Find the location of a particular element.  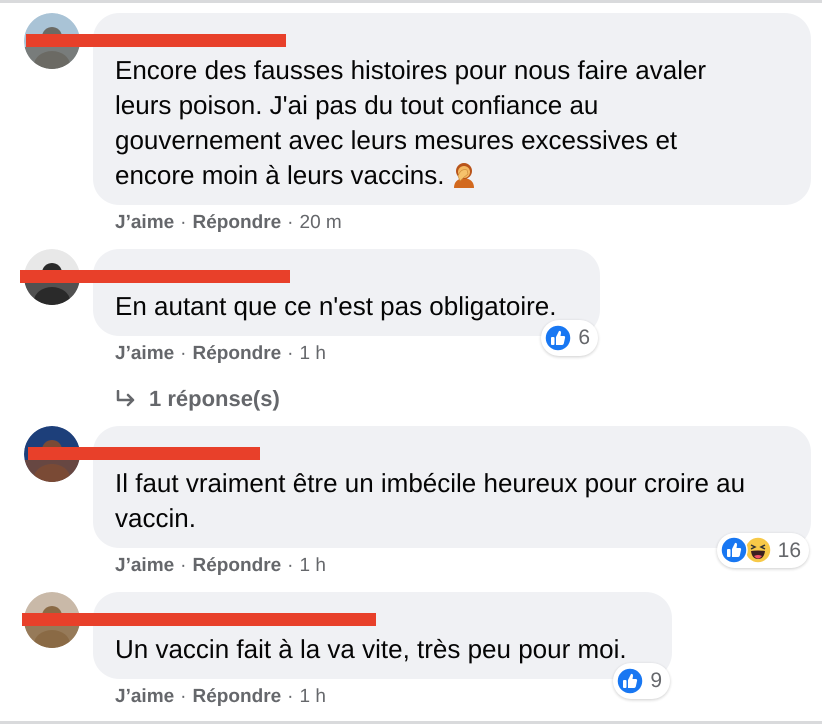

comment-text: Il faut vraiment être un imbécile heureux pour croire au vaccin. is located at coordinates (430, 501).